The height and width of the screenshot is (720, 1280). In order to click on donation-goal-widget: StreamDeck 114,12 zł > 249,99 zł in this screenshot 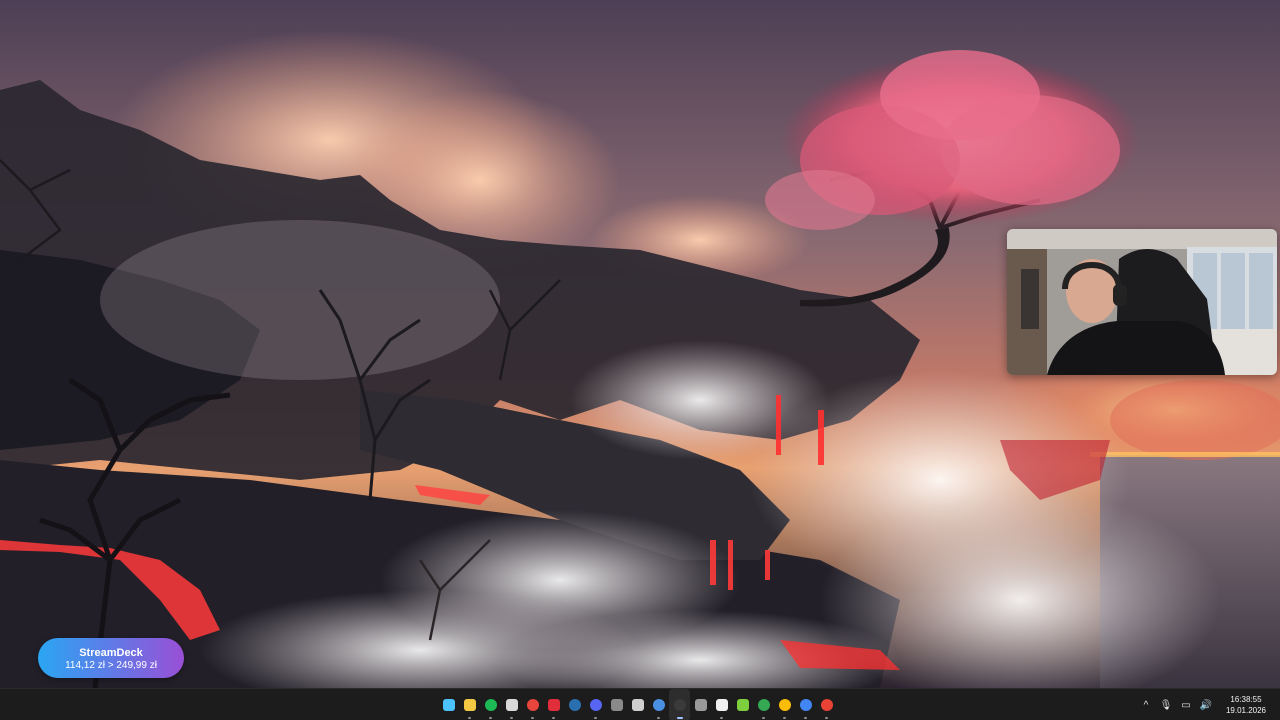, I will do `click(111, 658)`.